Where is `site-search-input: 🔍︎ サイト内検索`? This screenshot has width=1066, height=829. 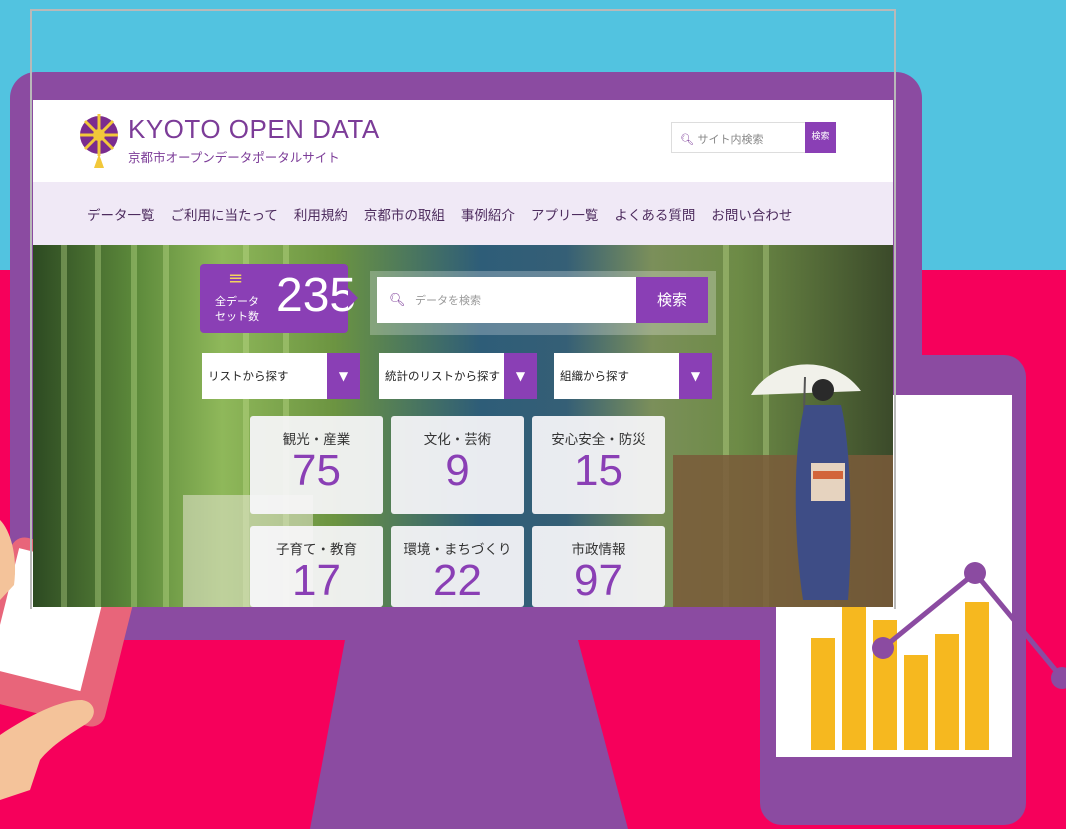 site-search-input: 🔍︎ サイト内検索 is located at coordinates (738, 137).